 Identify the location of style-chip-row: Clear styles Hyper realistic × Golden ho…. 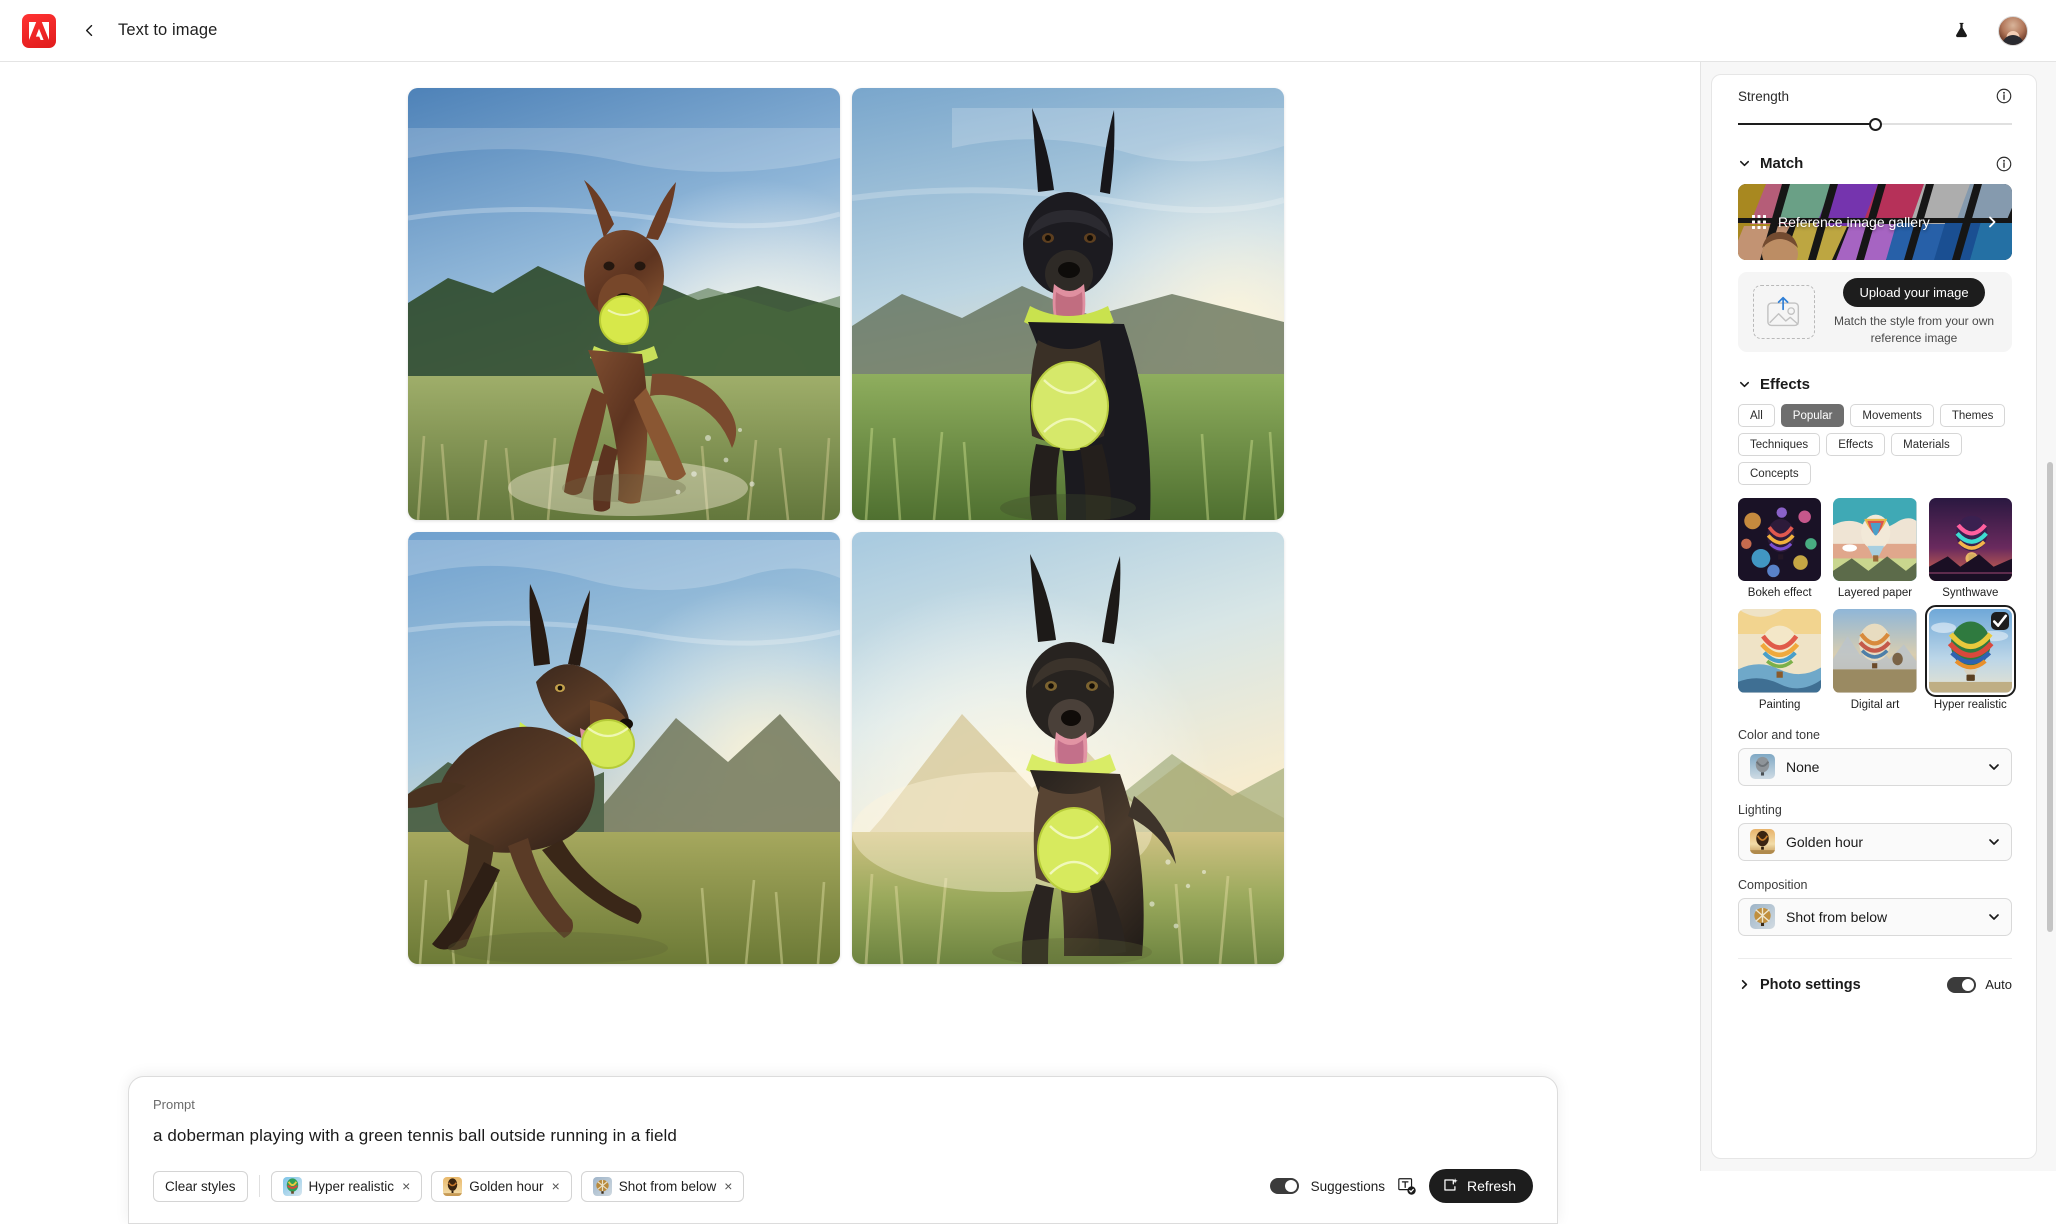
(843, 1186).